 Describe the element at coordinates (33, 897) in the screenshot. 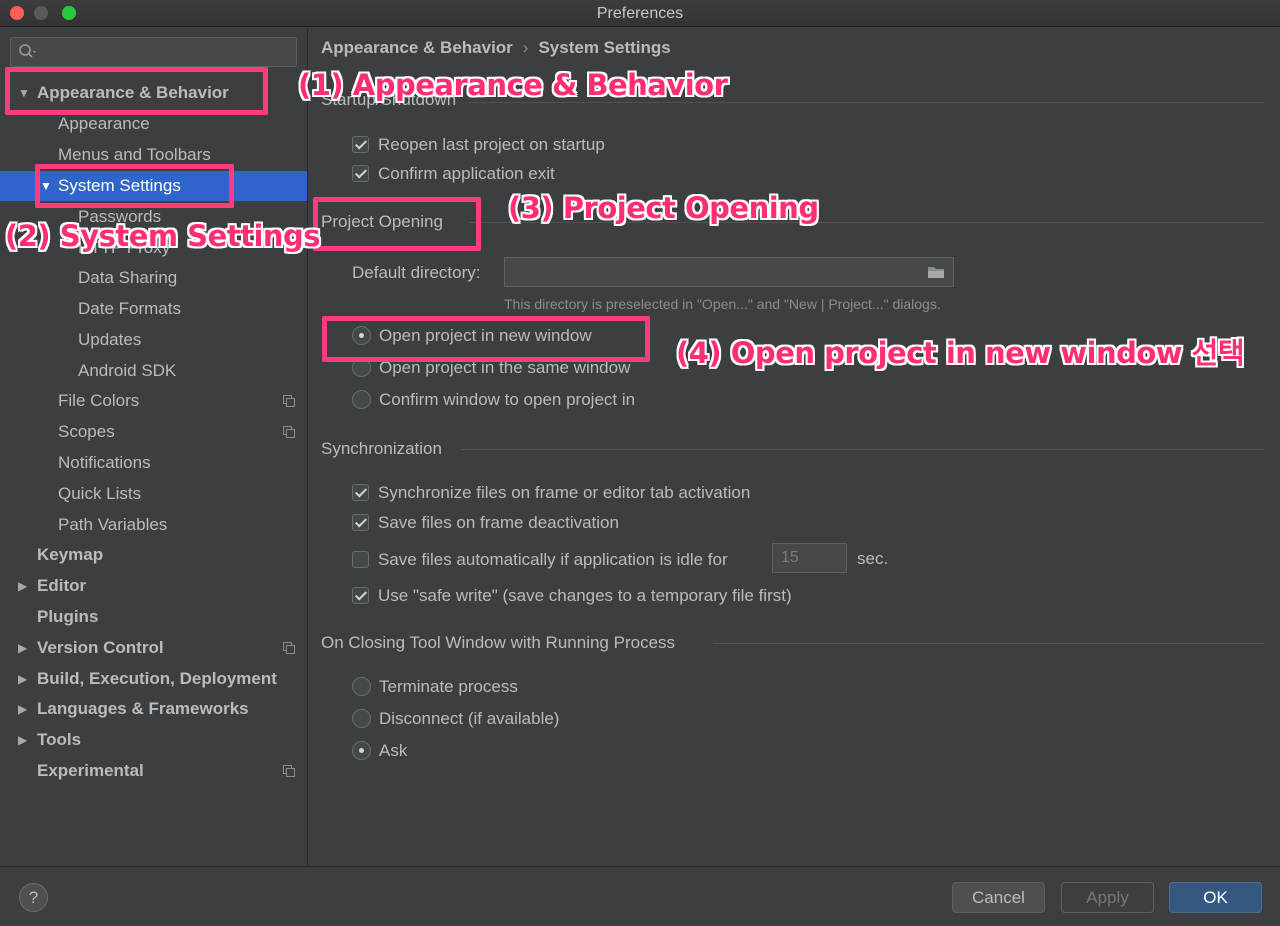

I see `help-button: ?` at that location.